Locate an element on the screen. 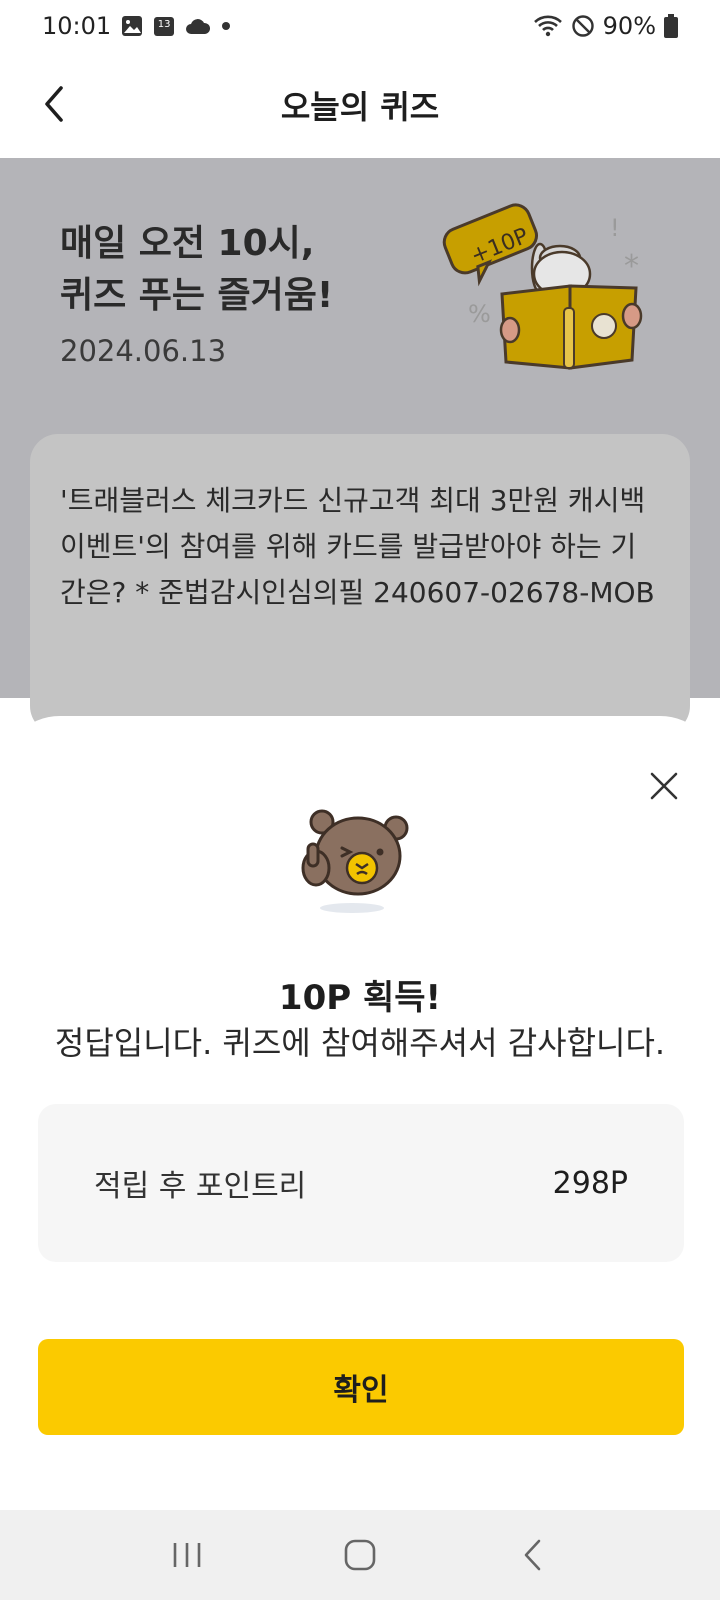  rabbit-reading-illustration: +10P ! * % is located at coordinates (555, 288).